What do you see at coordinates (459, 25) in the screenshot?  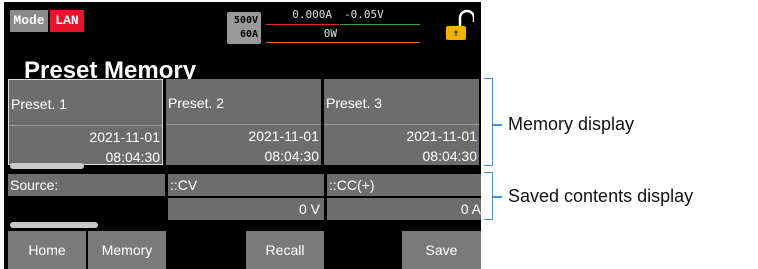 I see `unlocked-padlock-icon` at bounding box center [459, 25].